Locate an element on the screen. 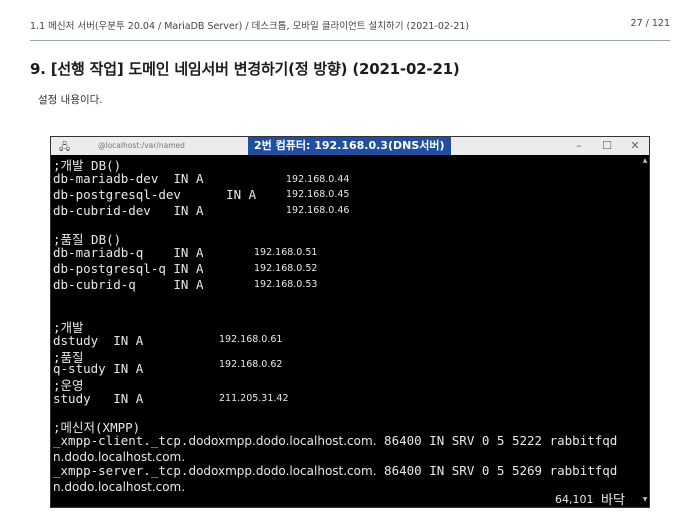 The image size is (700, 525). page-number: 27 / 121 is located at coordinates (650, 23).